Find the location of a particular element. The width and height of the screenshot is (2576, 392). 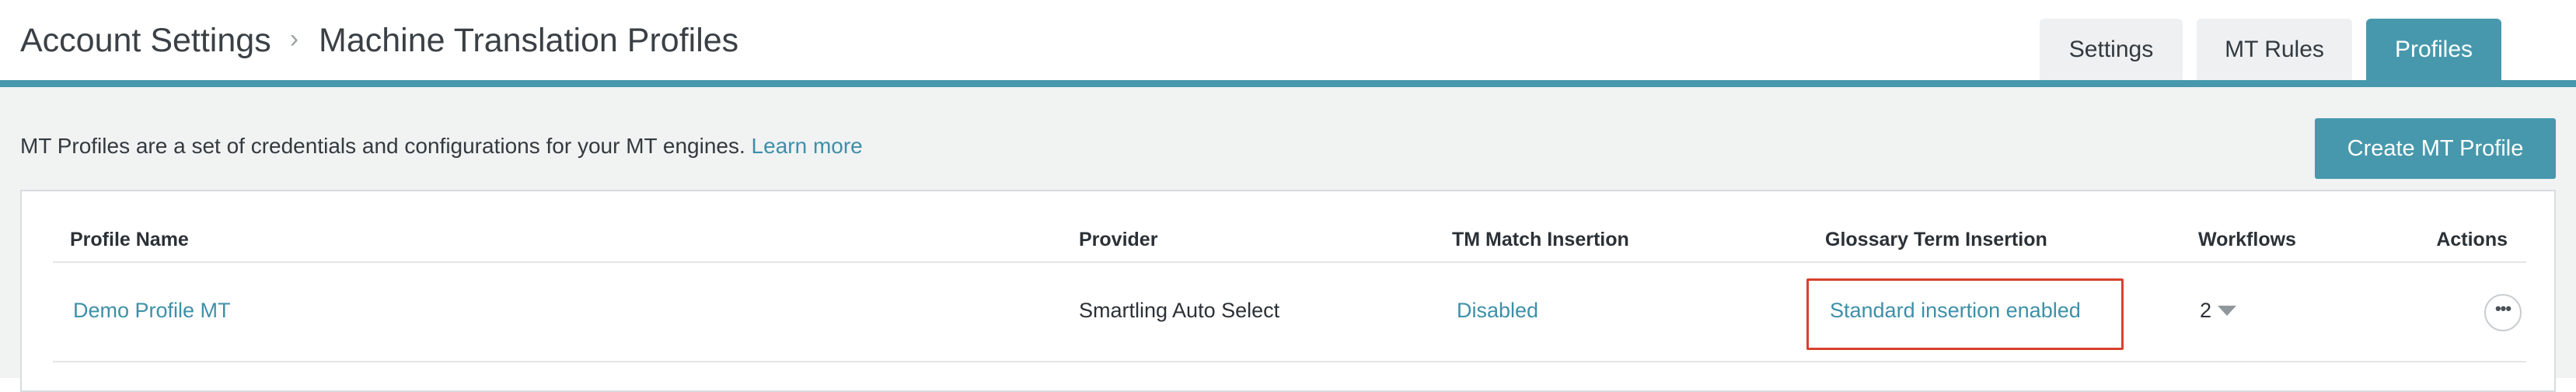

header-provider: Provider is located at coordinates (1119, 240).